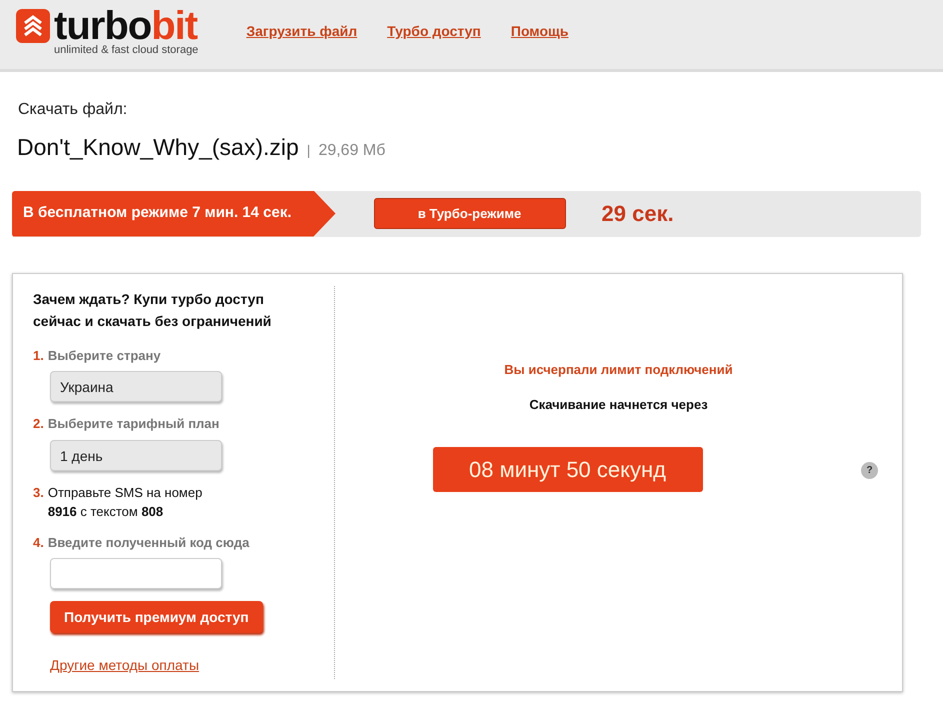  I want to click on free-mode-banner: В бесплатном режиме 7 мин. 14 сек., so click(174, 213).